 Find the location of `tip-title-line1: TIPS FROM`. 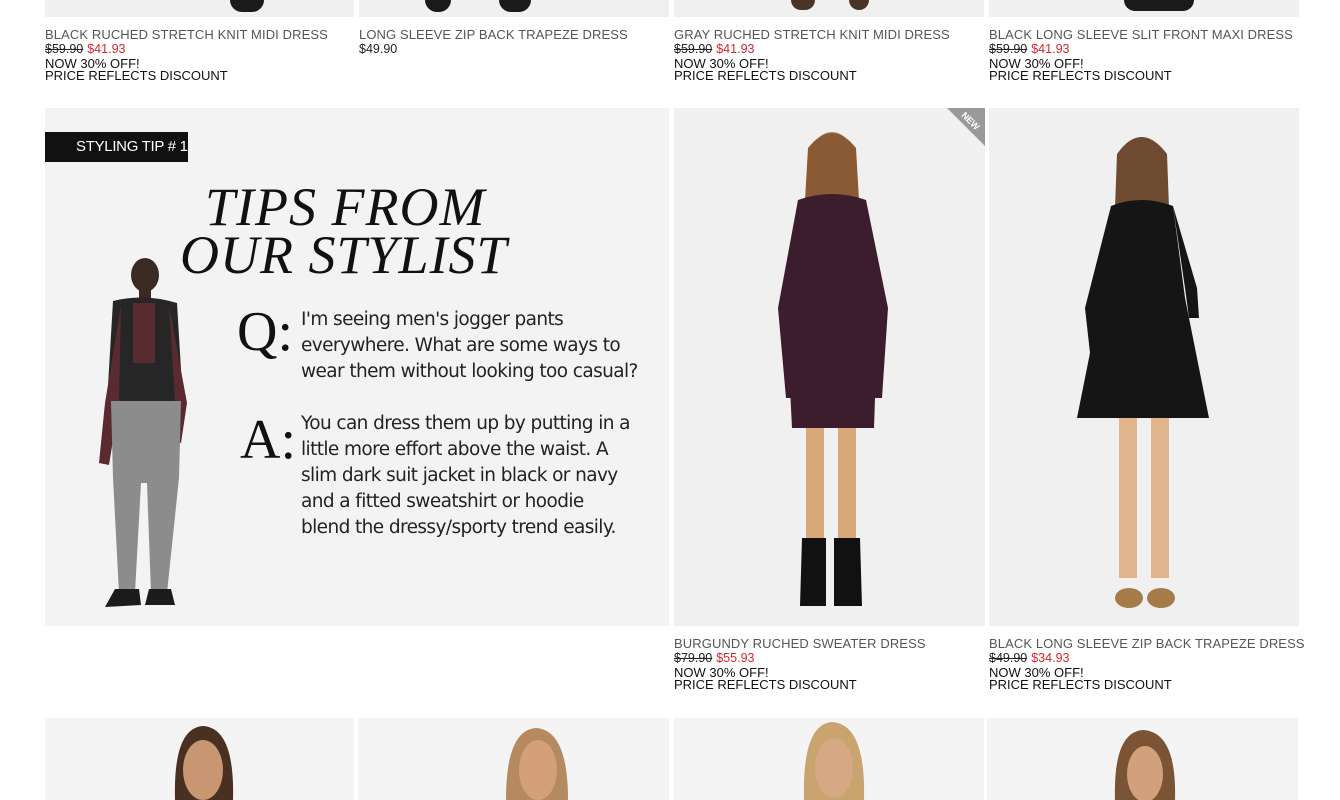

tip-title-line1: TIPS FROM is located at coordinates (345, 207).